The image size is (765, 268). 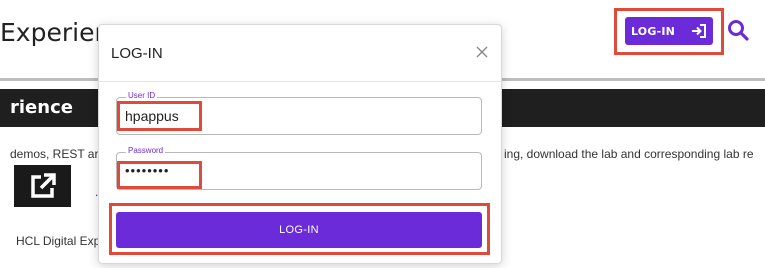 What do you see at coordinates (299, 230) in the screenshot?
I see `login-submit-button: LOG-IN` at bounding box center [299, 230].